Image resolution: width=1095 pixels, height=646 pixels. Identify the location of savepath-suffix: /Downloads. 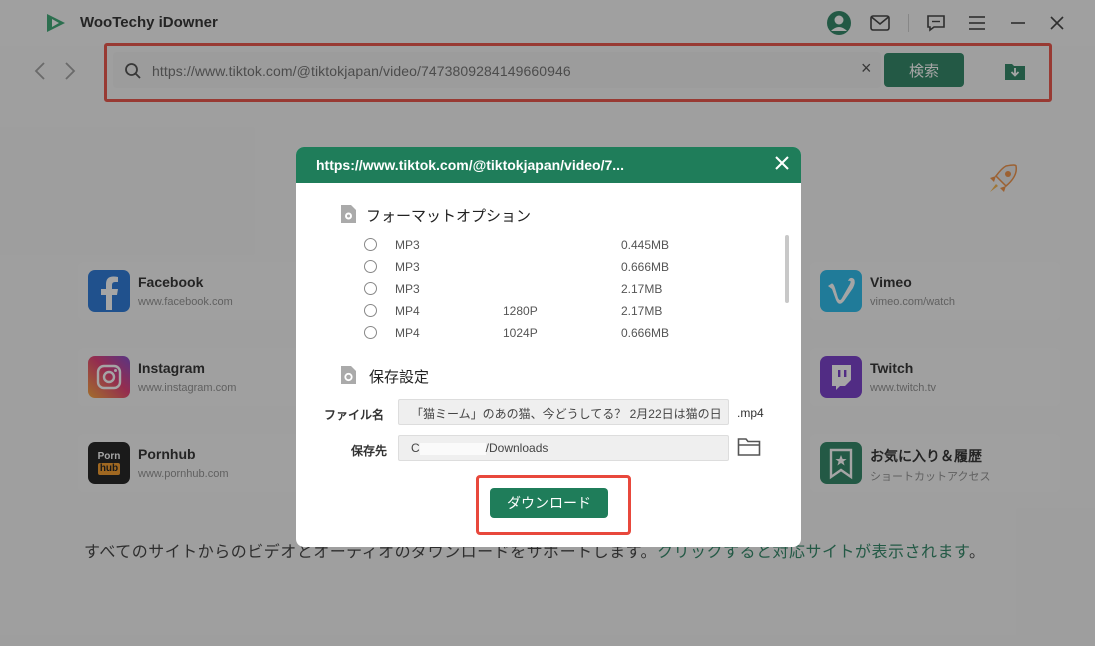
(517, 448).